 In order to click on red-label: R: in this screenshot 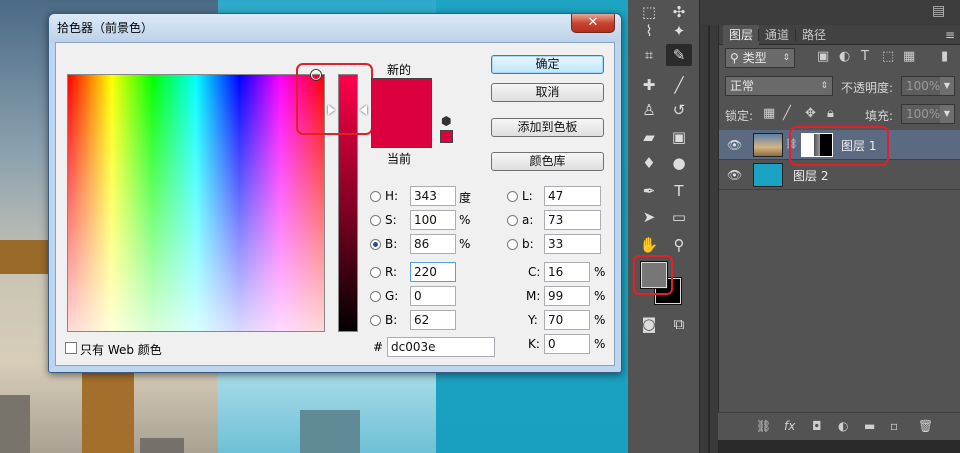, I will do `click(391, 272)`.